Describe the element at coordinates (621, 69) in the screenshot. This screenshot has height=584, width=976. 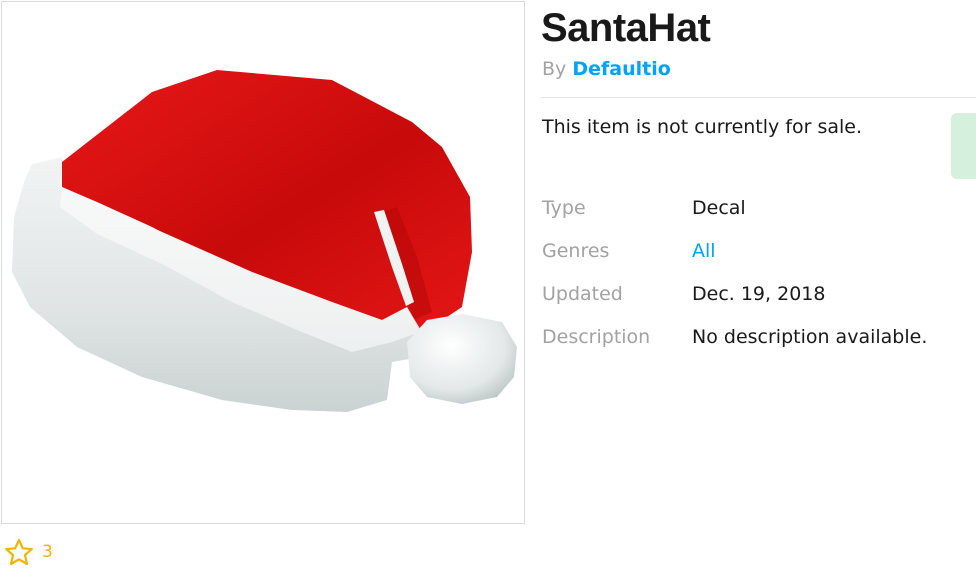
I see `creator-link: Defaultio` at that location.